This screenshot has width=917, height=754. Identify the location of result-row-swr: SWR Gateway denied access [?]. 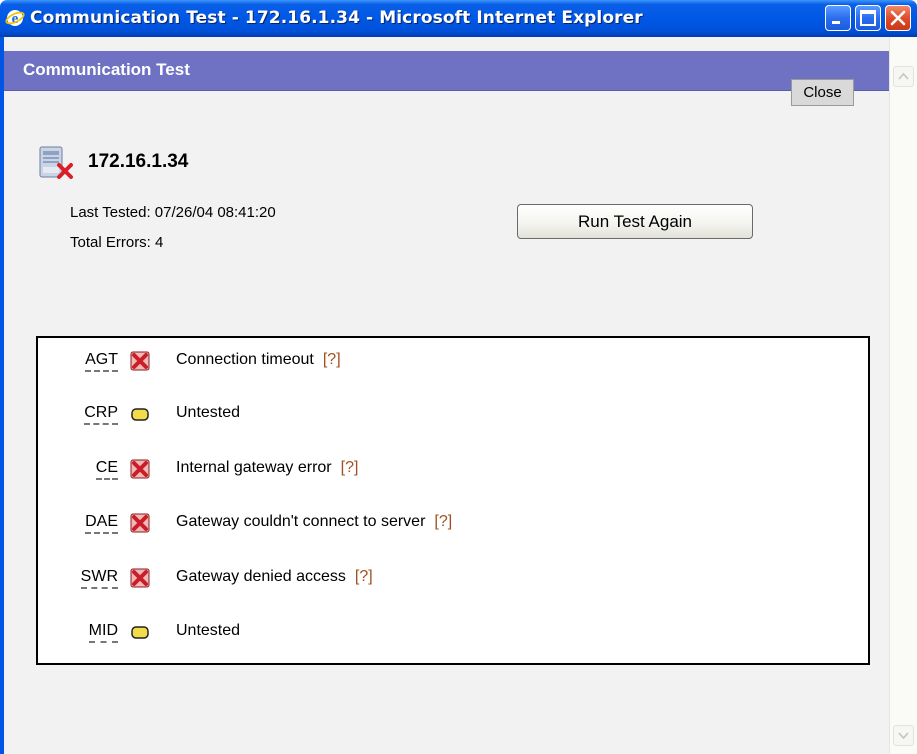
(438, 579).